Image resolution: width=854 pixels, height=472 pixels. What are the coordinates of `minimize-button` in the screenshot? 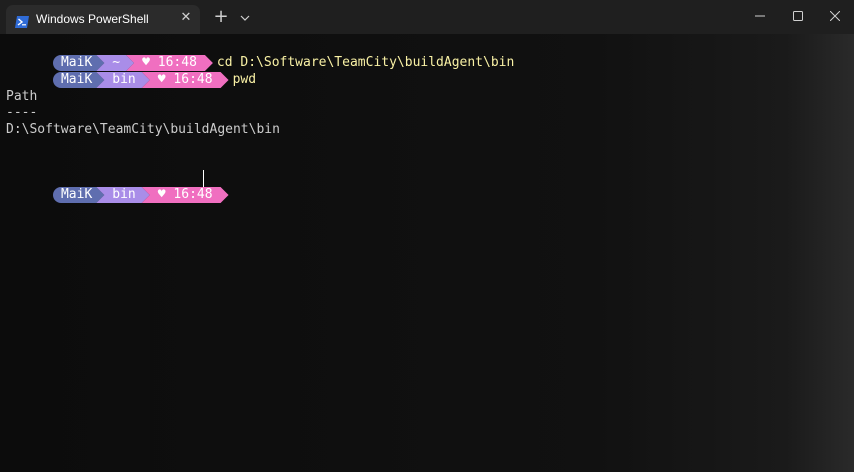 It's located at (760, 16).